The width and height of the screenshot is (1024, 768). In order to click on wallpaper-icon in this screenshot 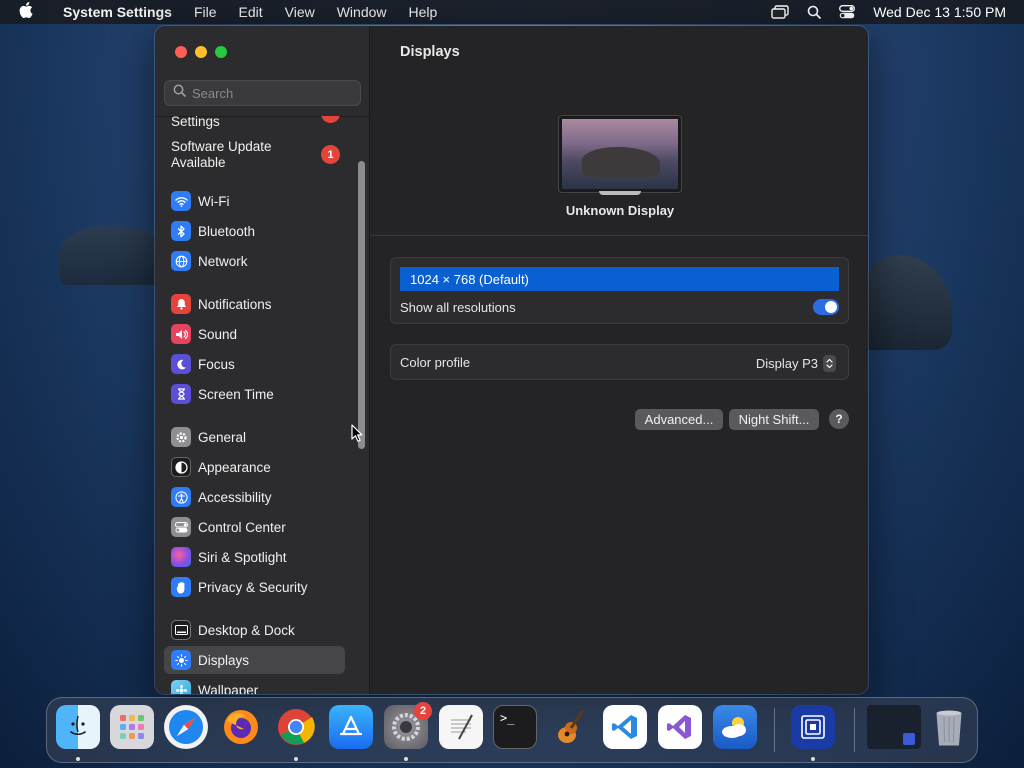, I will do `click(181, 687)`.